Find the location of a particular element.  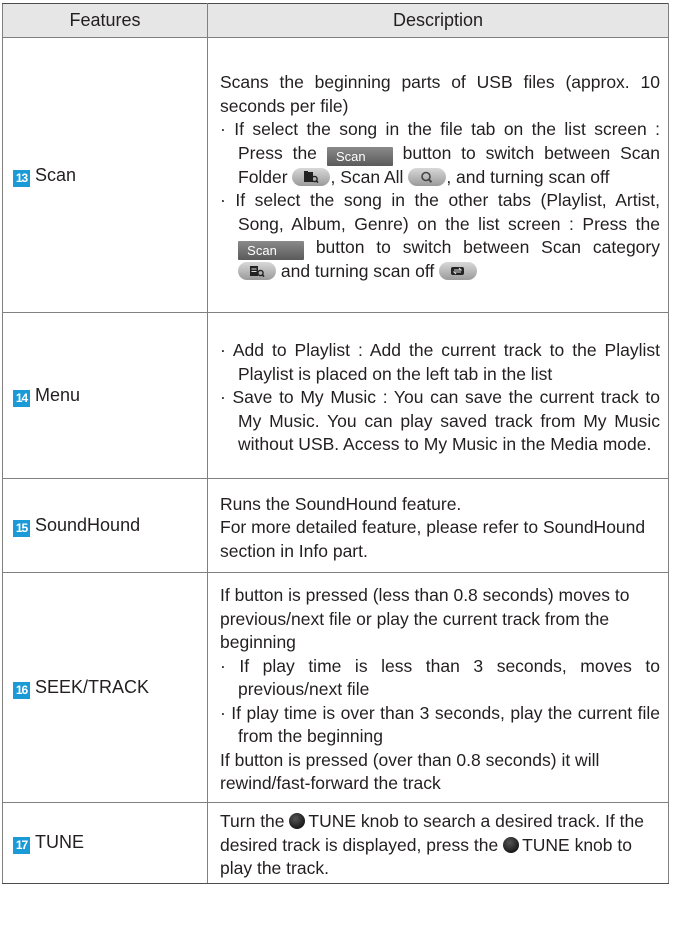

table-header-row: Features Description is located at coordinates (335, 20).